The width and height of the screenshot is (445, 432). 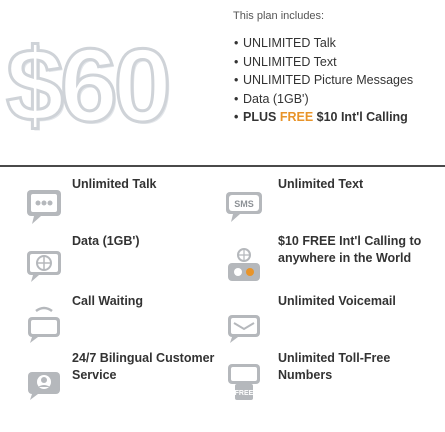 What do you see at coordinates (114, 184) in the screenshot?
I see `feature-label: Unlimited Talk` at bounding box center [114, 184].